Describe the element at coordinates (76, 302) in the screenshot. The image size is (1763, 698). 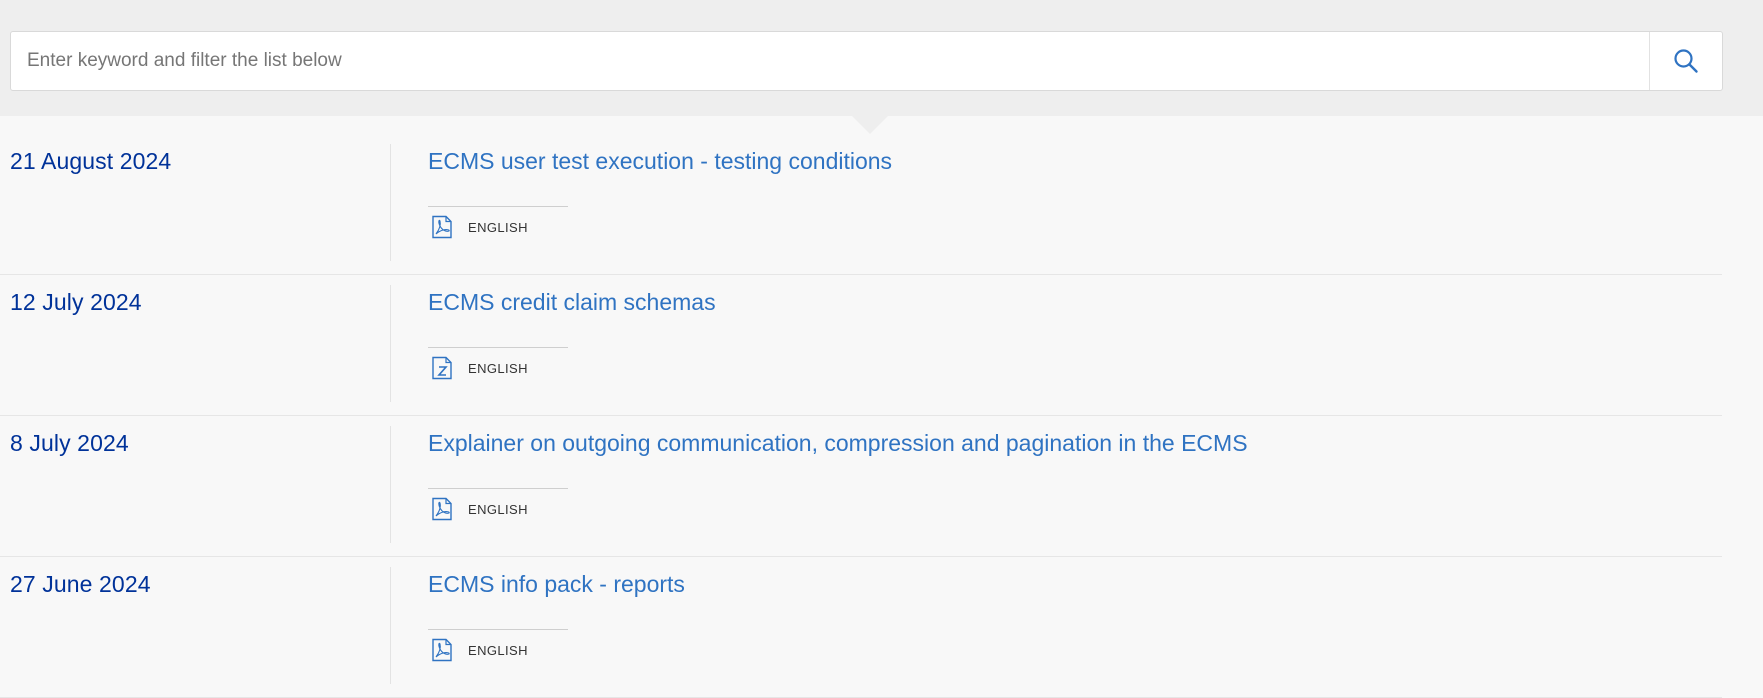
I see `publication-date: 12 July 2024` at that location.